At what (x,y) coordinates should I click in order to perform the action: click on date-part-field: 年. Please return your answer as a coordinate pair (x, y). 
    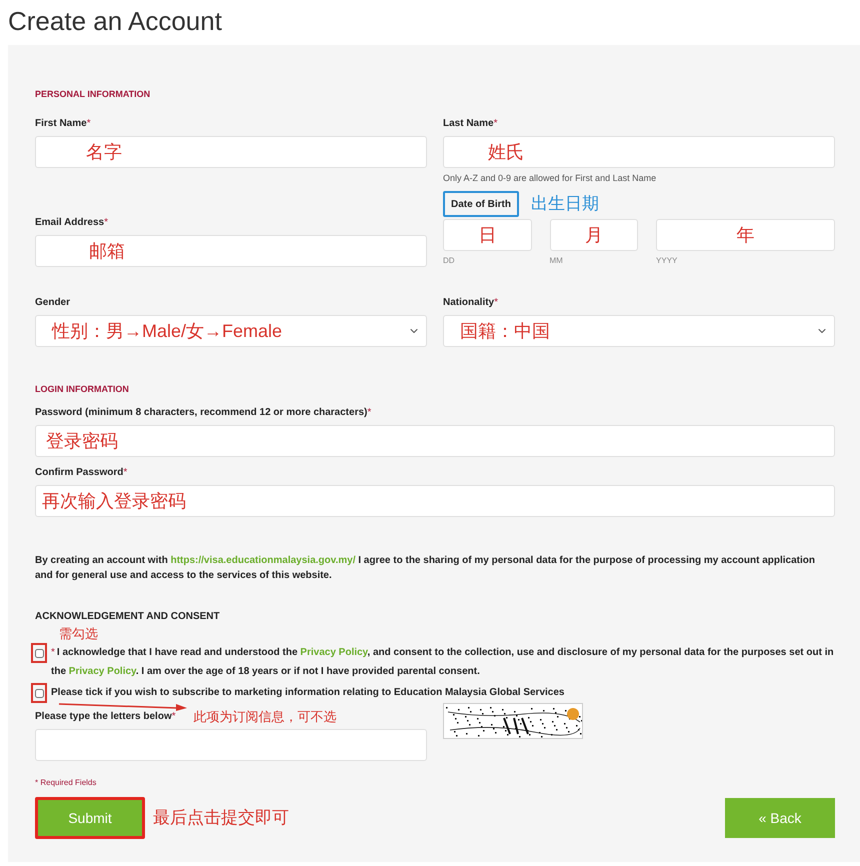
    Looking at the image, I should click on (746, 235).